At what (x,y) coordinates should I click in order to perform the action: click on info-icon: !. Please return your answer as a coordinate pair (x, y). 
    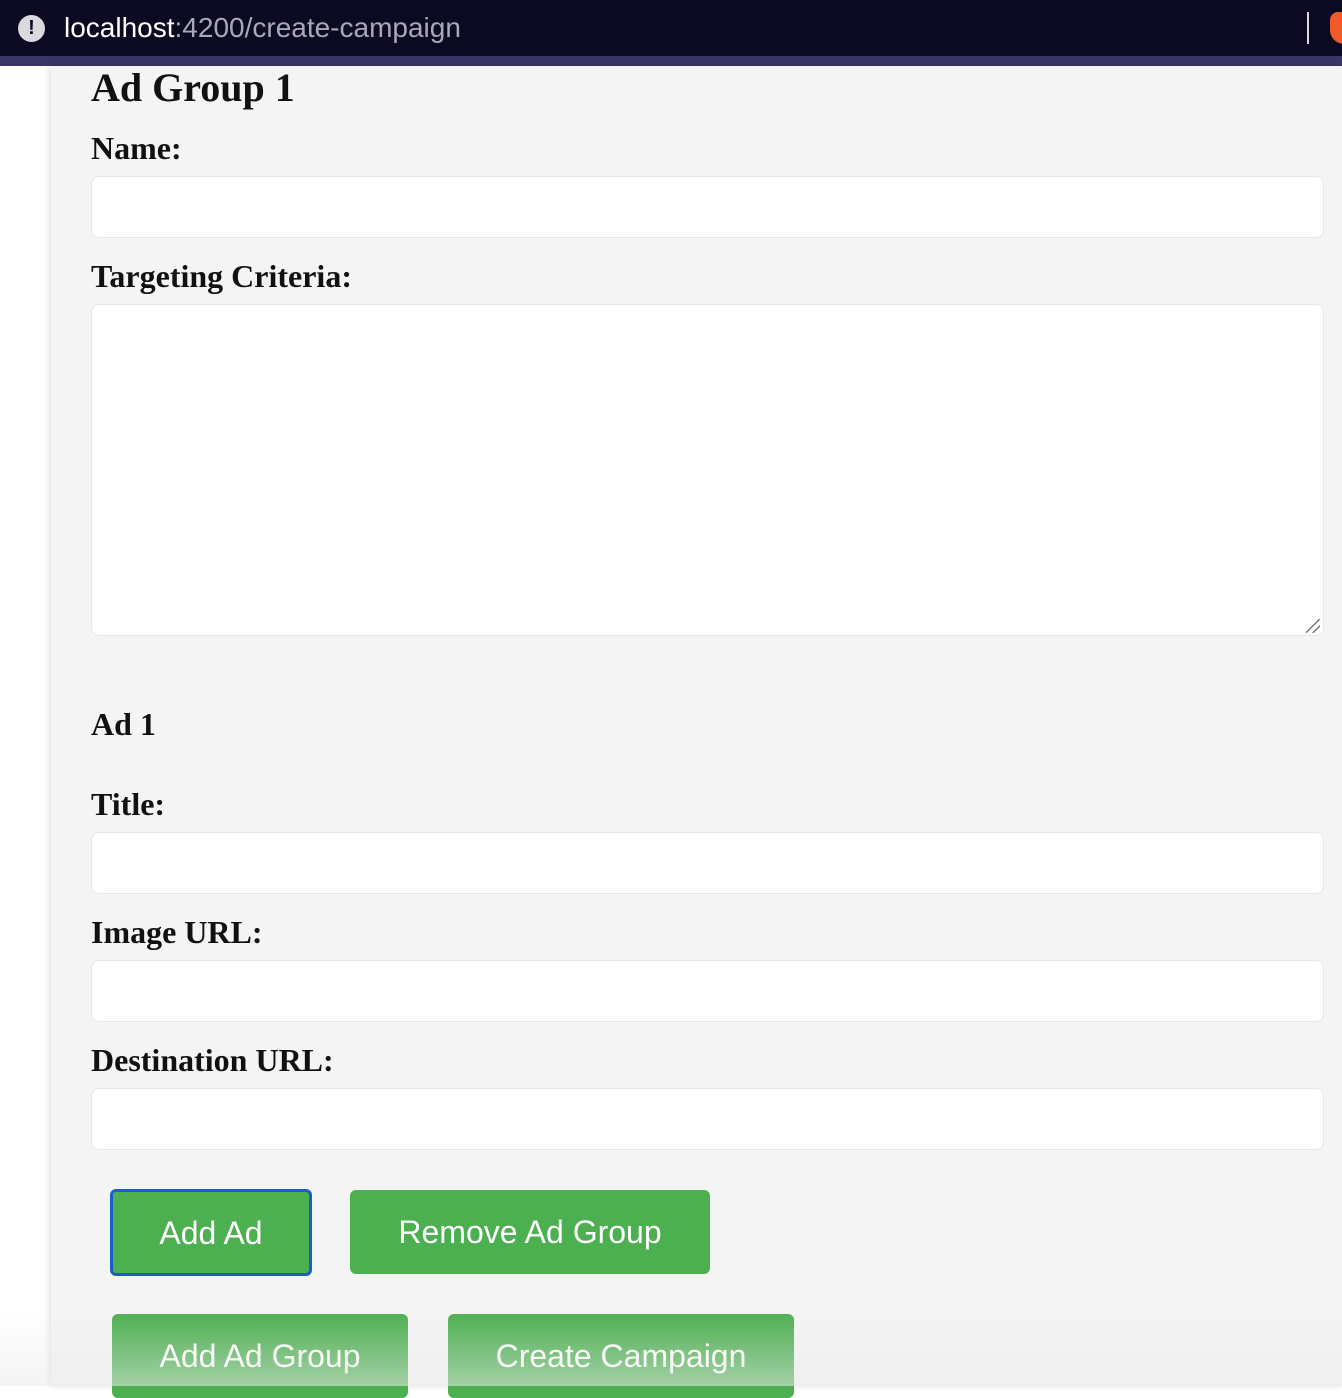
    Looking at the image, I should click on (31, 28).